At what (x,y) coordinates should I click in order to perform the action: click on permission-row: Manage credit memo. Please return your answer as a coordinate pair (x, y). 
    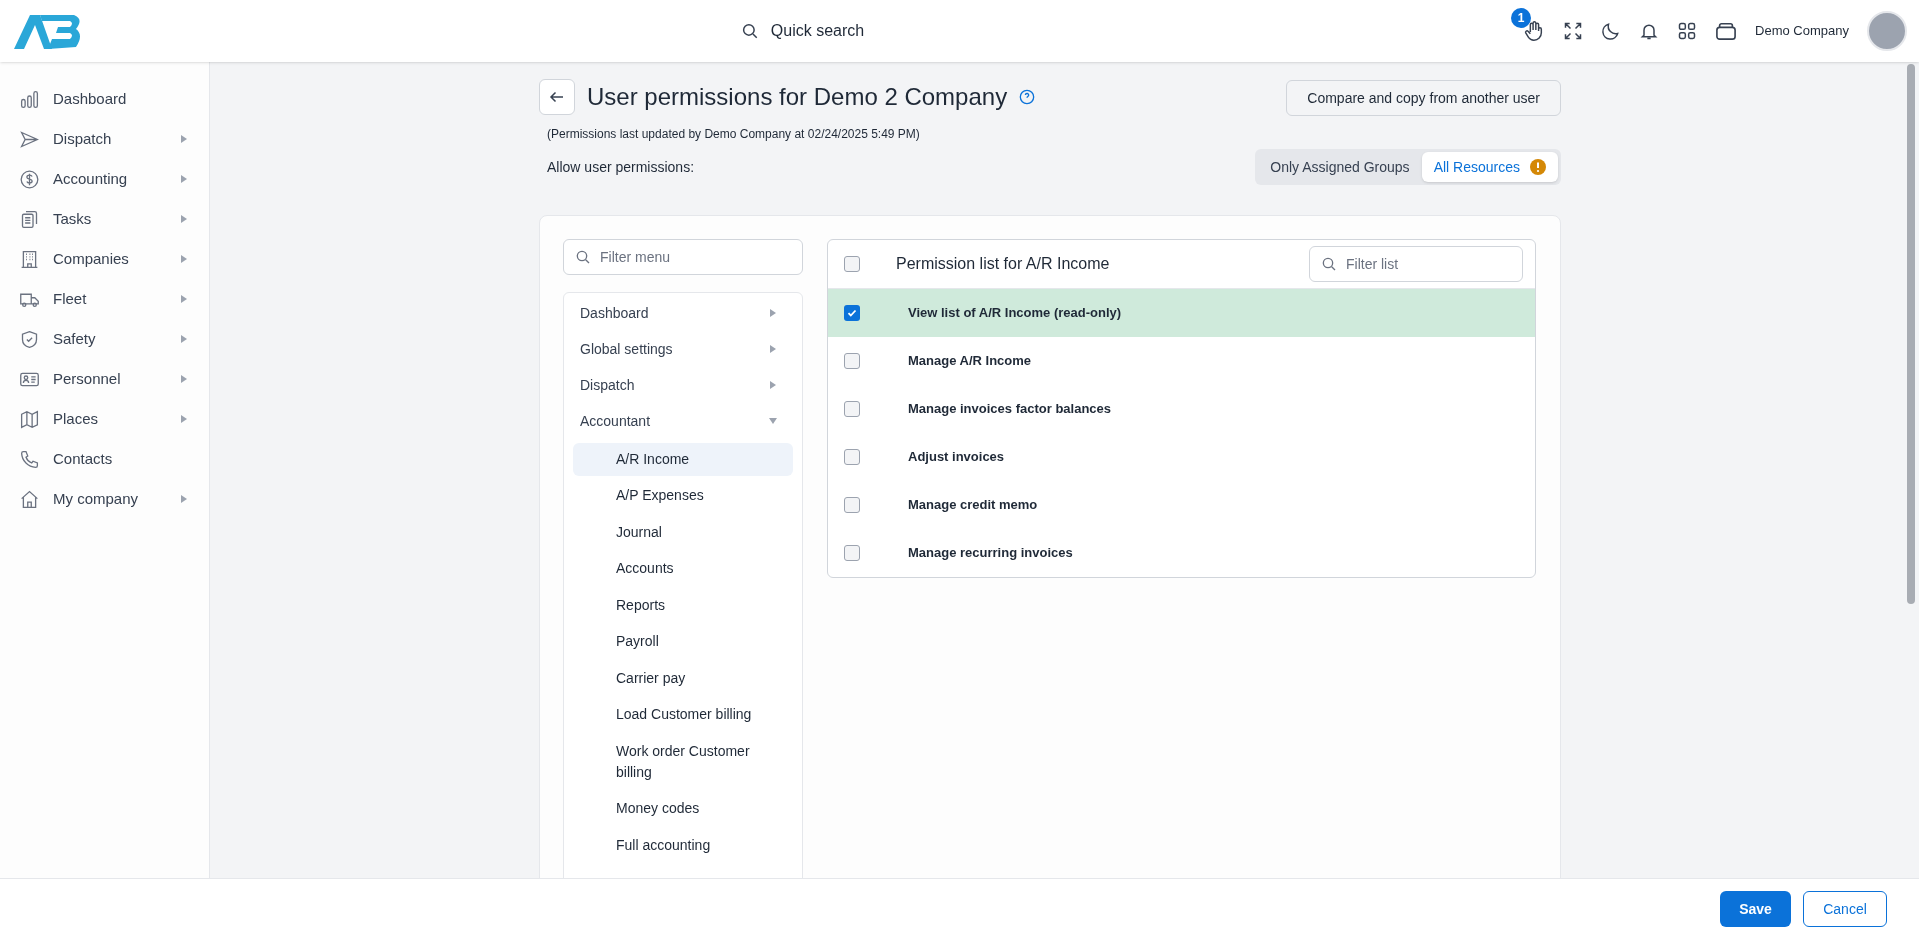
    Looking at the image, I should click on (1181, 505).